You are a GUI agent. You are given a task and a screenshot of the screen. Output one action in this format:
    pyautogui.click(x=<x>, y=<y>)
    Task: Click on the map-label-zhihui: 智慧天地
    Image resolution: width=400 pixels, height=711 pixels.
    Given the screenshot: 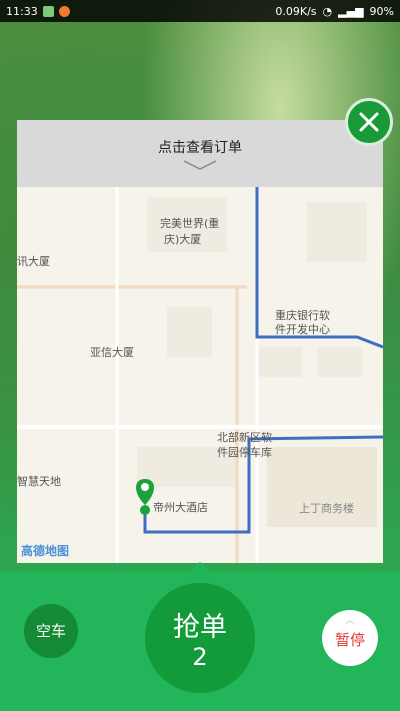 What is the action you would take?
    pyautogui.click(x=39, y=481)
    